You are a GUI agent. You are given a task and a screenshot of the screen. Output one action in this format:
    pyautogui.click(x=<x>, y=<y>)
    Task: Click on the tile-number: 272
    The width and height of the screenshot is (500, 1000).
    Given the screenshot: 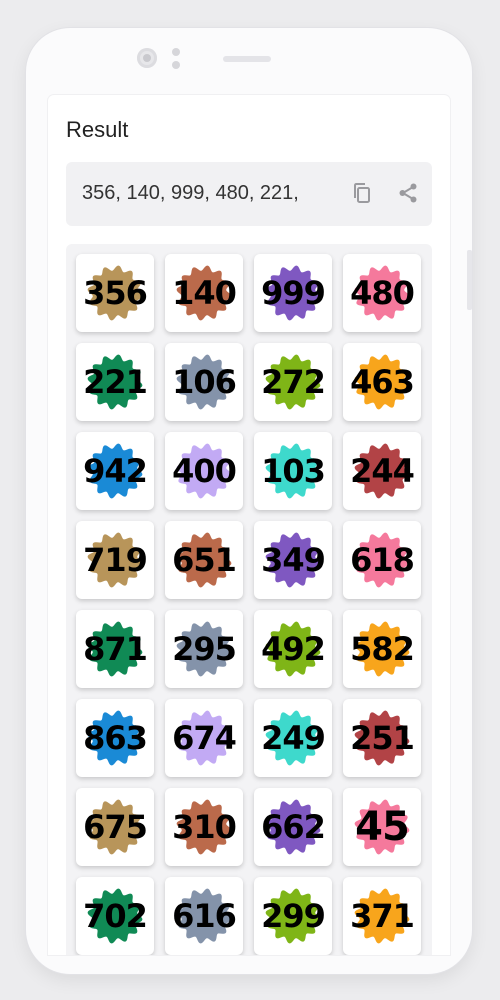 What is the action you would take?
    pyautogui.click(x=293, y=382)
    